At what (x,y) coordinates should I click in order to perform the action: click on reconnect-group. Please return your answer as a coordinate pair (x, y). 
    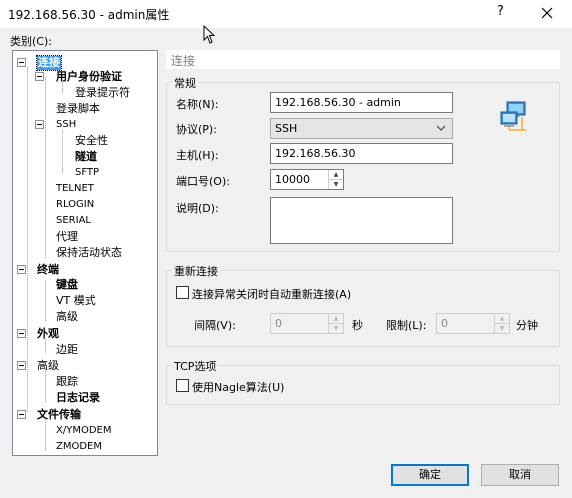
    Looking at the image, I should click on (363, 308).